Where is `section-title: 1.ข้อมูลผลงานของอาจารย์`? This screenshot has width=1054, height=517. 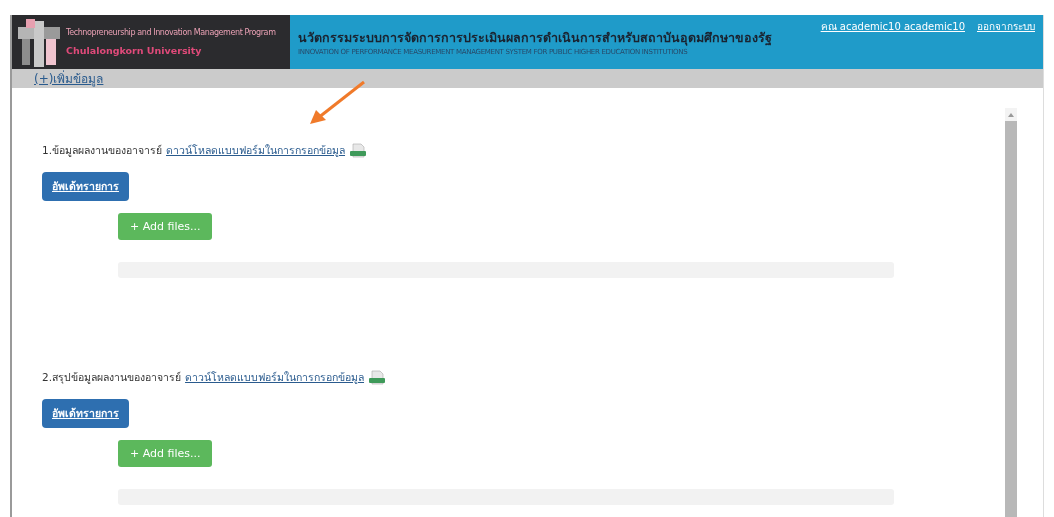 section-title: 1.ข้อมูลผลงานของอาจารย์ is located at coordinates (102, 150).